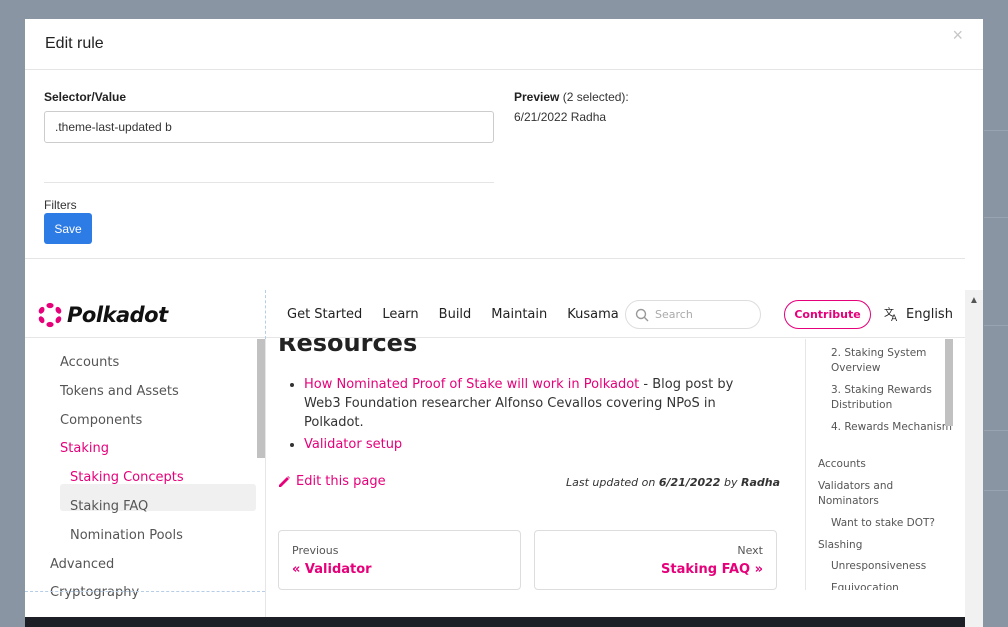  Describe the element at coordinates (840, 545) in the screenshot. I see `toc-item: Slashing` at that location.